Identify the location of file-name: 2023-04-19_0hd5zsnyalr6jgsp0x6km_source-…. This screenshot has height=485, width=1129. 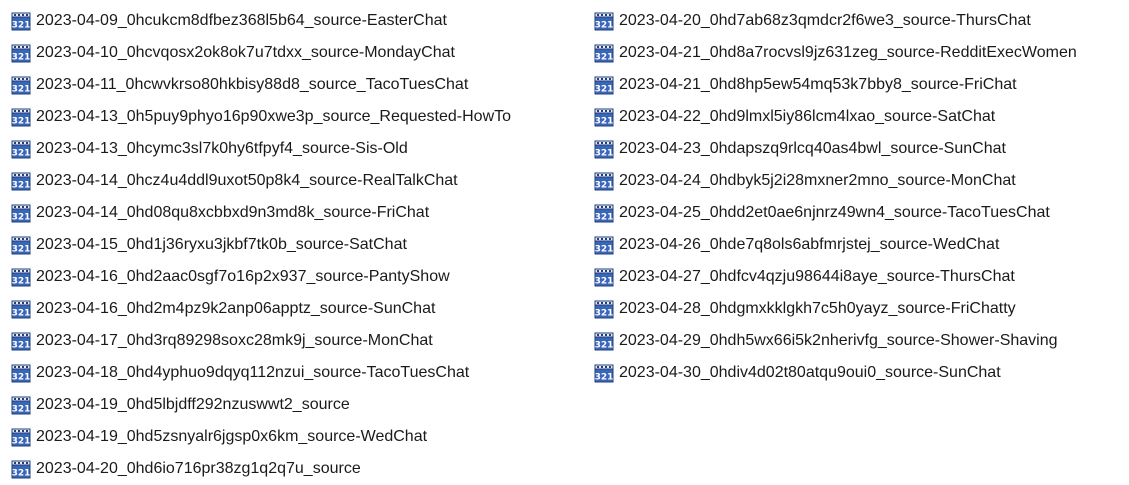
(232, 436).